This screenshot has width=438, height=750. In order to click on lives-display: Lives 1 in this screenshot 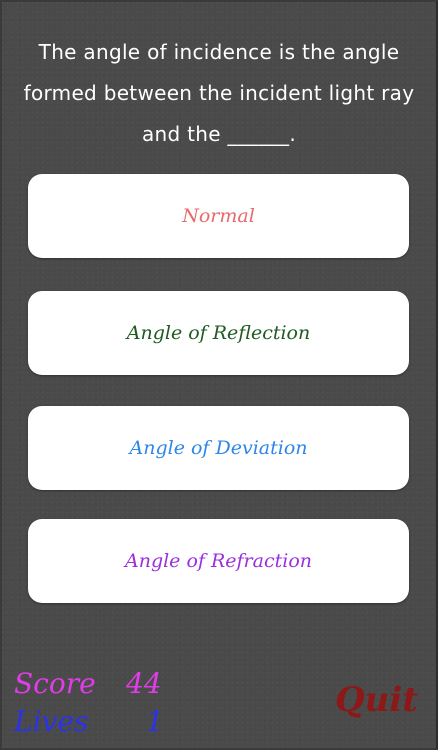, I will do `click(89, 721)`.